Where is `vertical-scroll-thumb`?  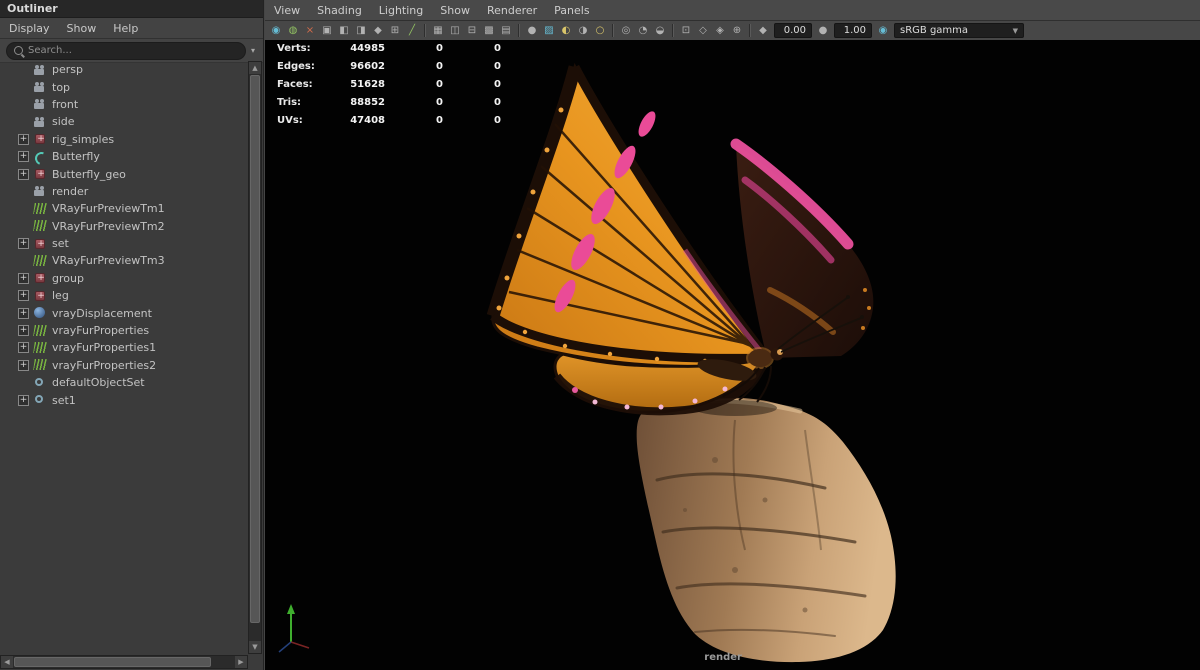
vertical-scroll-thumb is located at coordinates (255, 349).